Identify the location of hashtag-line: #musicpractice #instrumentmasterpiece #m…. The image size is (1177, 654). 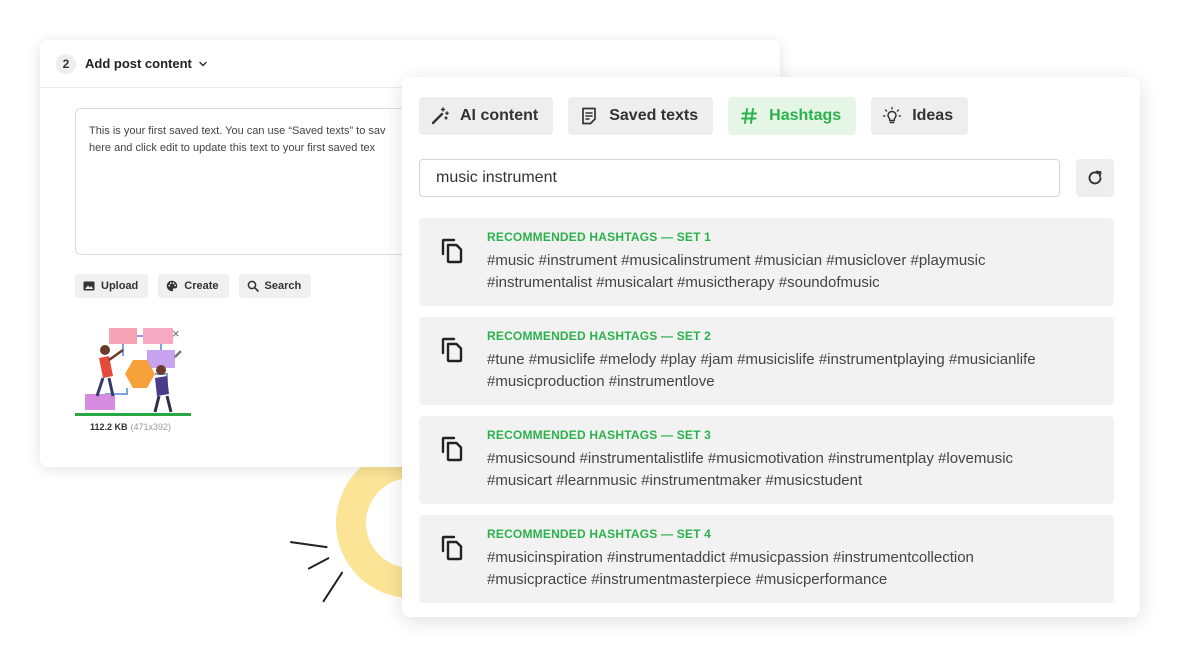
(687, 579).